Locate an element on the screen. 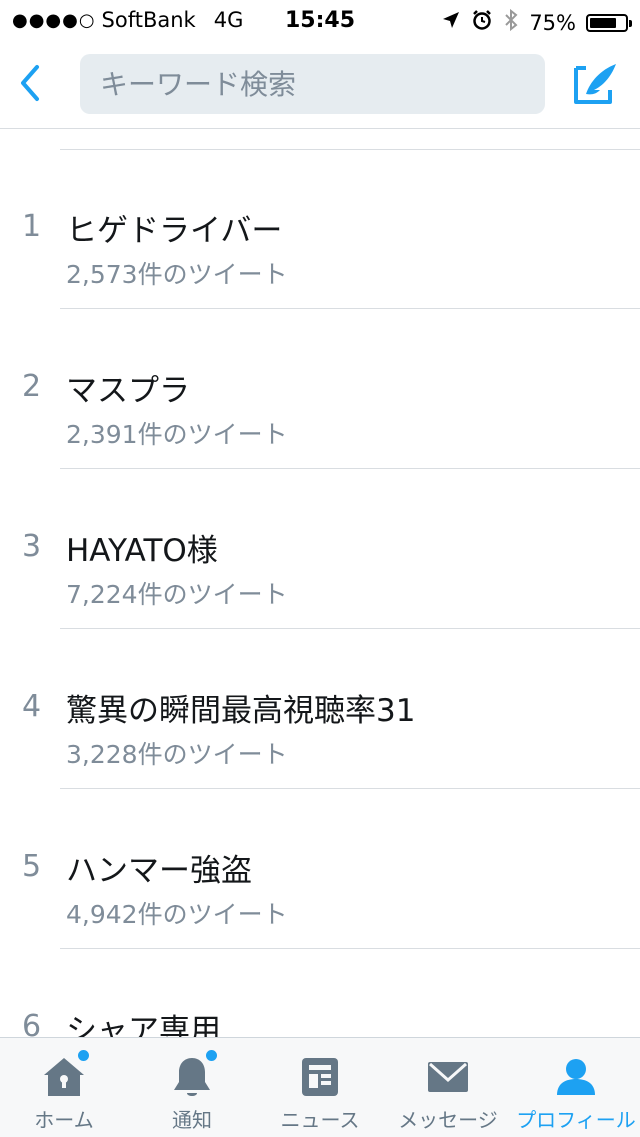  compose-tweet-button is located at coordinates (595, 83).